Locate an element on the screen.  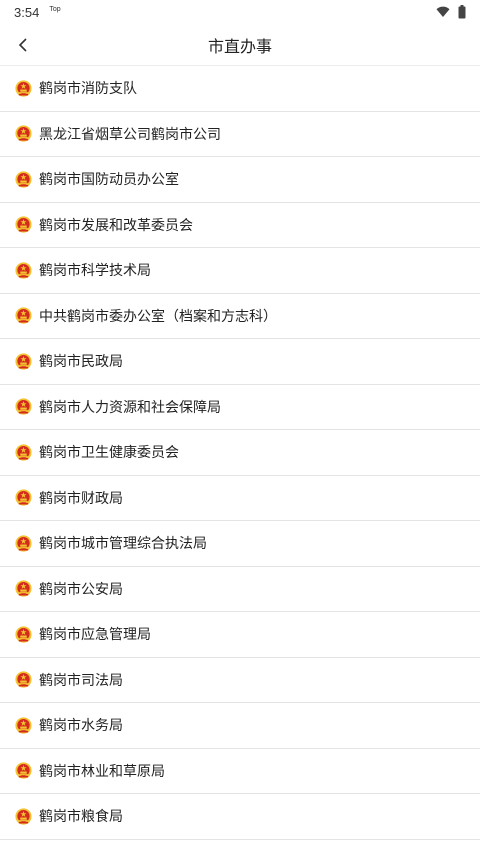
back-button is located at coordinates (23, 45).